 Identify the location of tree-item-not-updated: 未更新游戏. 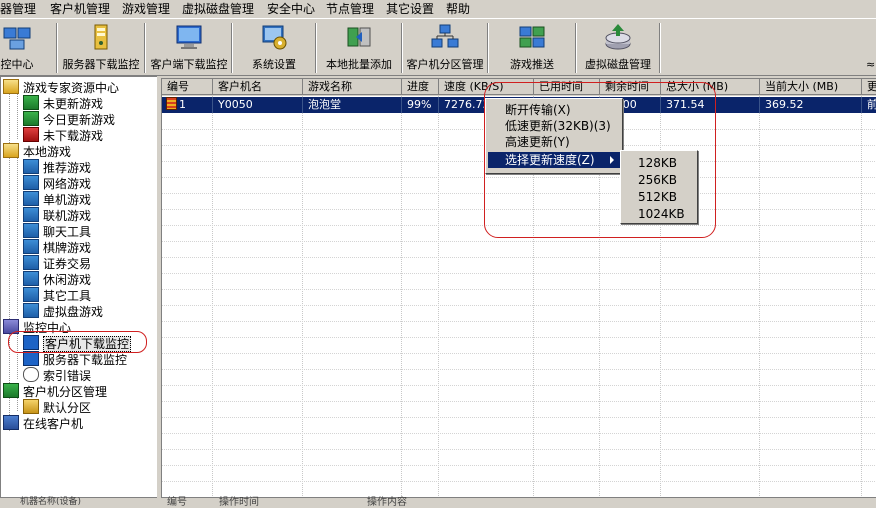
(63, 103).